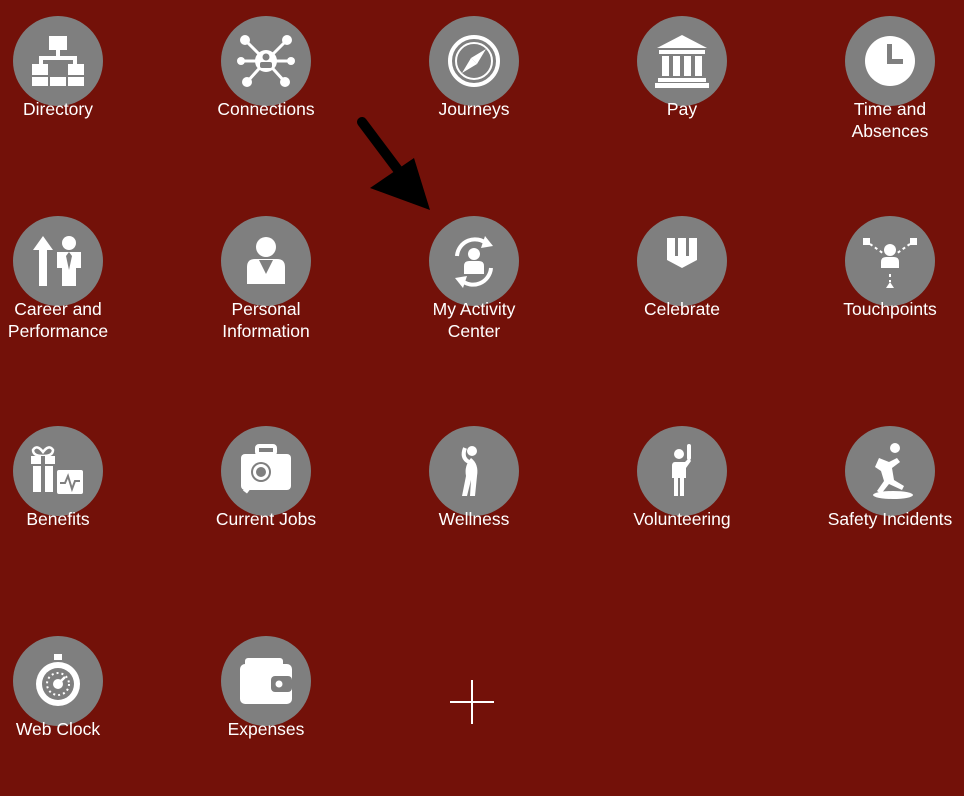  I want to click on tile-career-and-performance: Career and Performance, so click(79, 296).